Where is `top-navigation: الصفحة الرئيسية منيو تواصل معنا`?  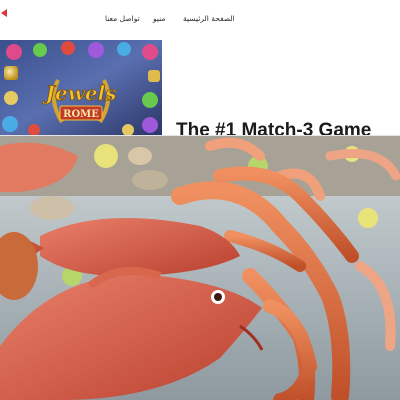 top-navigation: الصفحة الرئيسية منيو تواصل معنا is located at coordinates (200, 19).